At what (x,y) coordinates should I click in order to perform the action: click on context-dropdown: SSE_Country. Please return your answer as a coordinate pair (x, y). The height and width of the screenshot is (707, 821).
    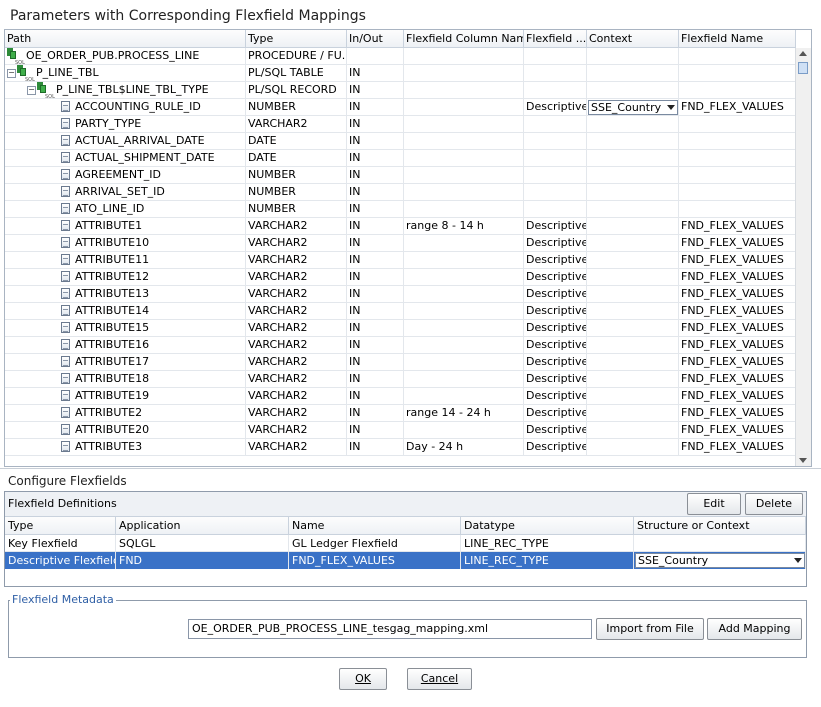
    Looking at the image, I should click on (633, 107).